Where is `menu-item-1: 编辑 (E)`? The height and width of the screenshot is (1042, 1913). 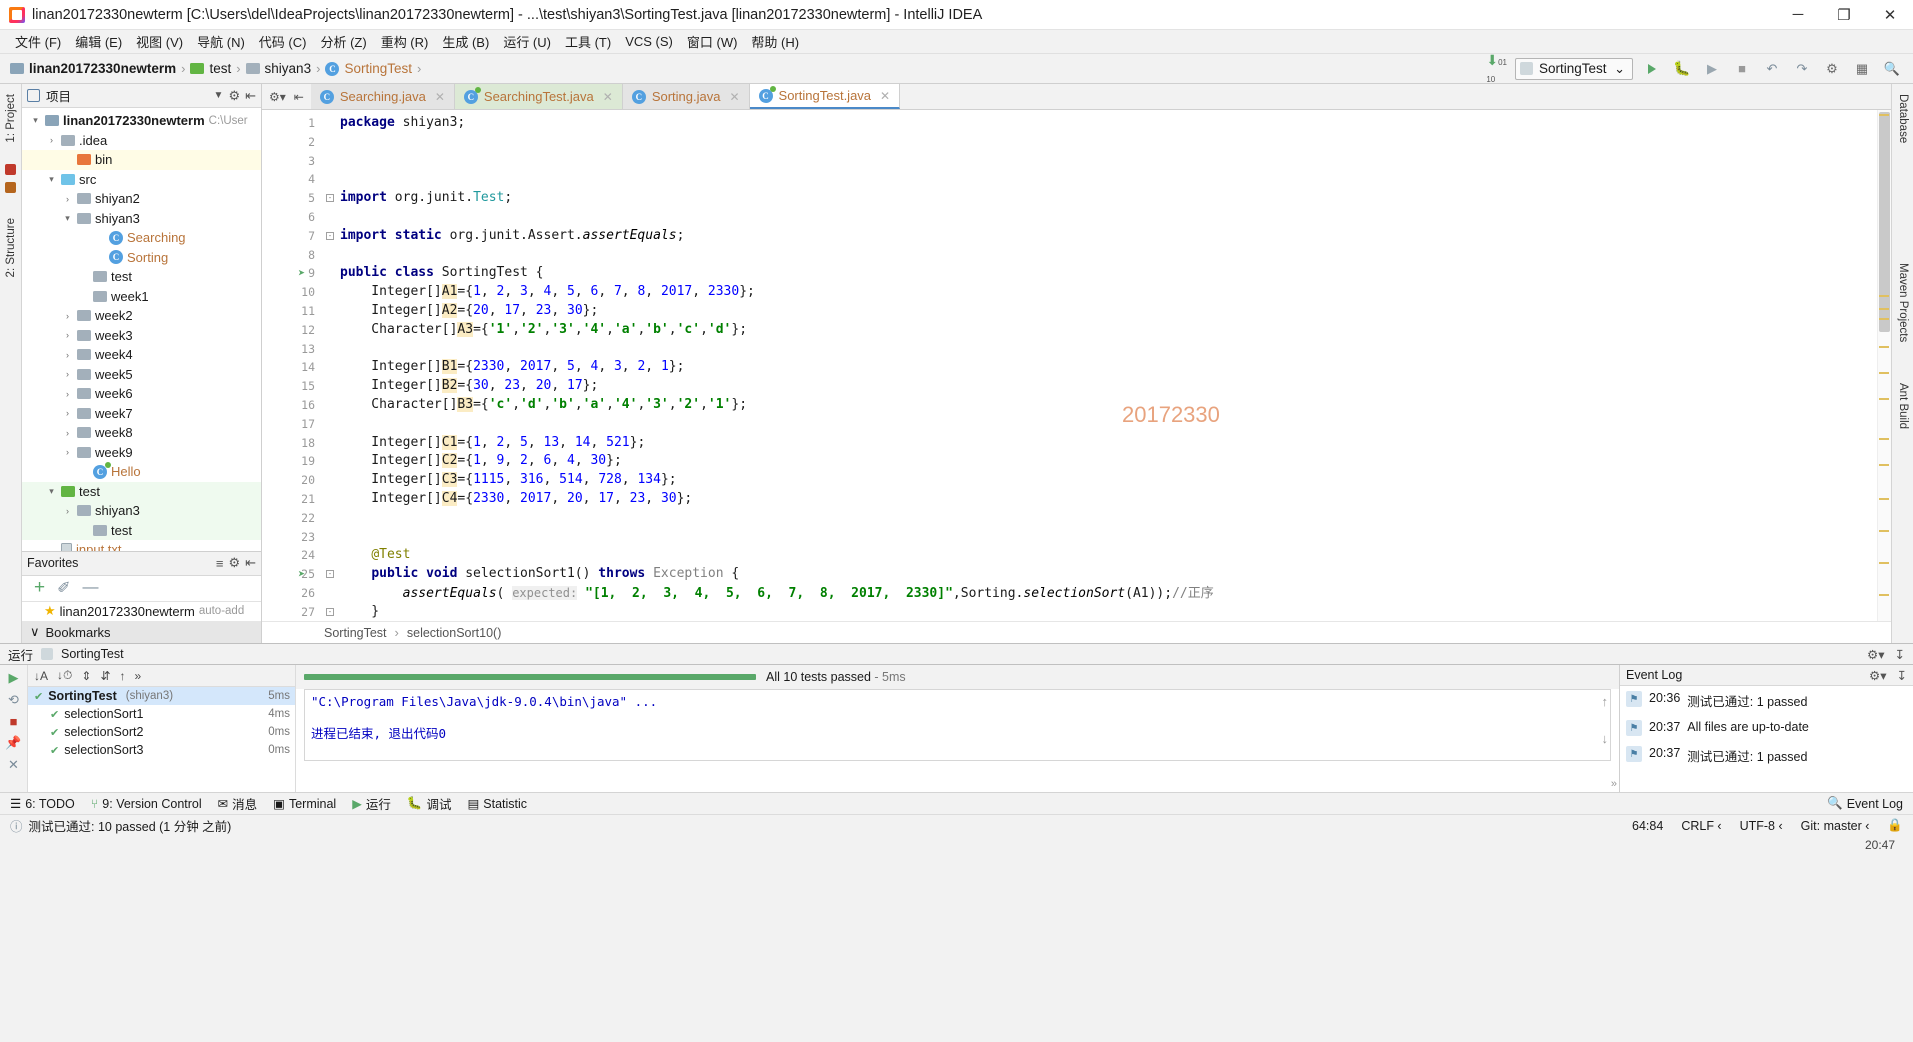
menu-item-1: 编辑 (E) is located at coordinates (98, 41).